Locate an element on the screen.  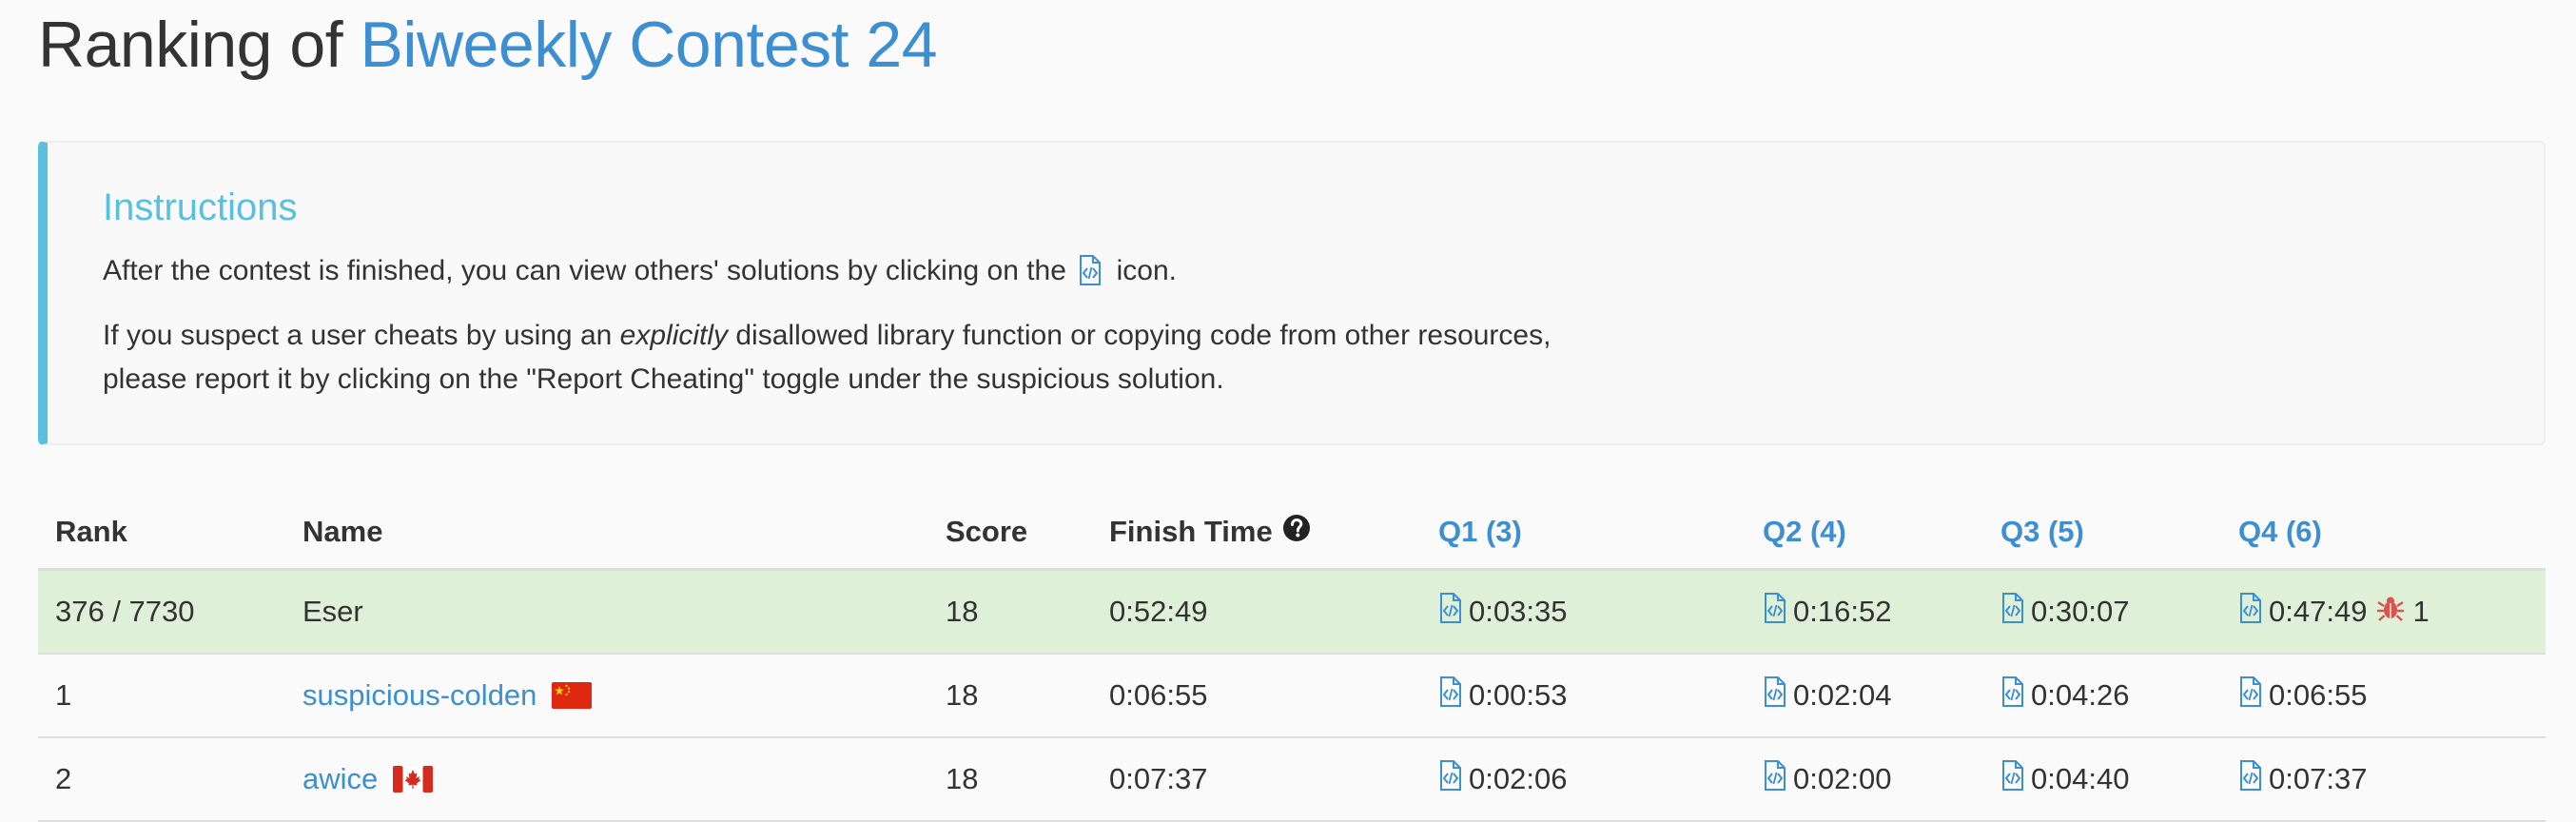
instructions-line-2-before: If you suspect a user cheats by using an is located at coordinates (362, 335).